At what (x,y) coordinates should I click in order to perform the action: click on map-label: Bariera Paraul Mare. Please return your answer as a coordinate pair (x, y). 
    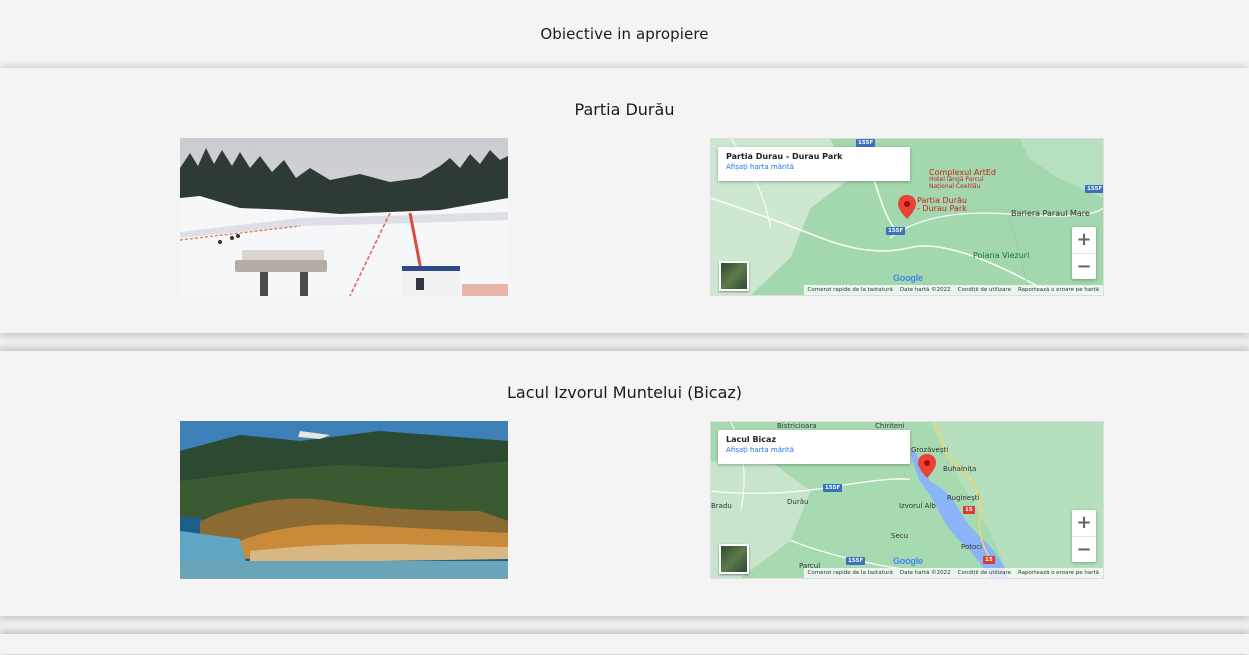
    Looking at the image, I should click on (1050, 213).